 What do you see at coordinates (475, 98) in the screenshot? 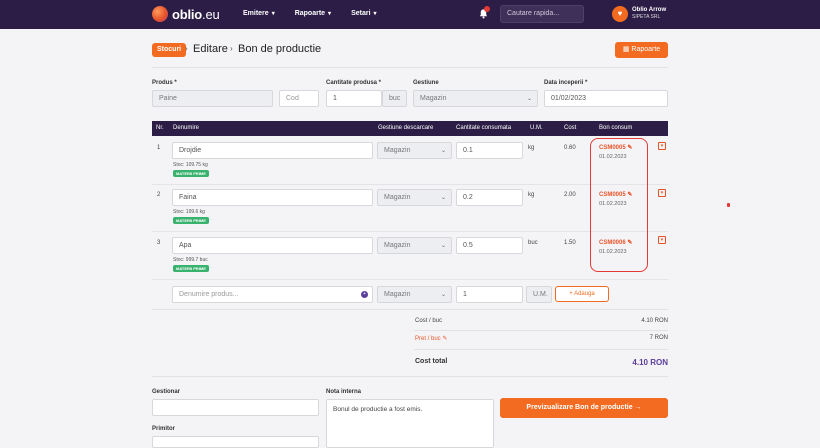
I see `gestiune-select: Magazin ⌄` at bounding box center [475, 98].